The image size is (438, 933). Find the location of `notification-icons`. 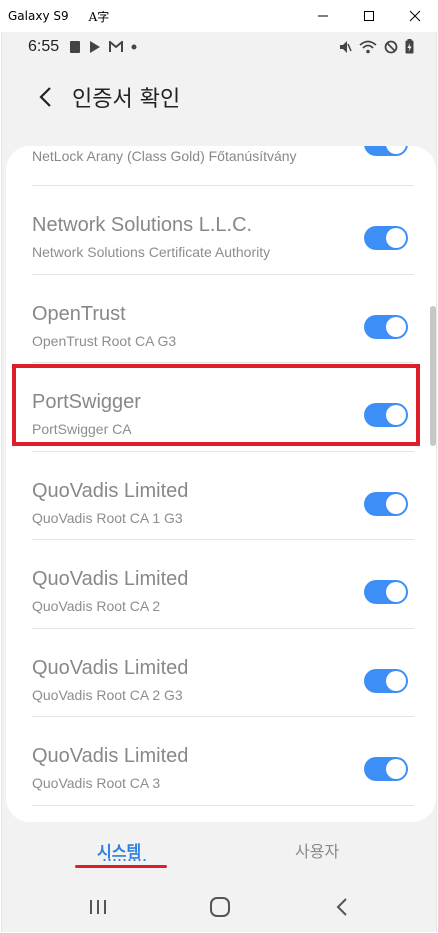

notification-icons is located at coordinates (103, 47).